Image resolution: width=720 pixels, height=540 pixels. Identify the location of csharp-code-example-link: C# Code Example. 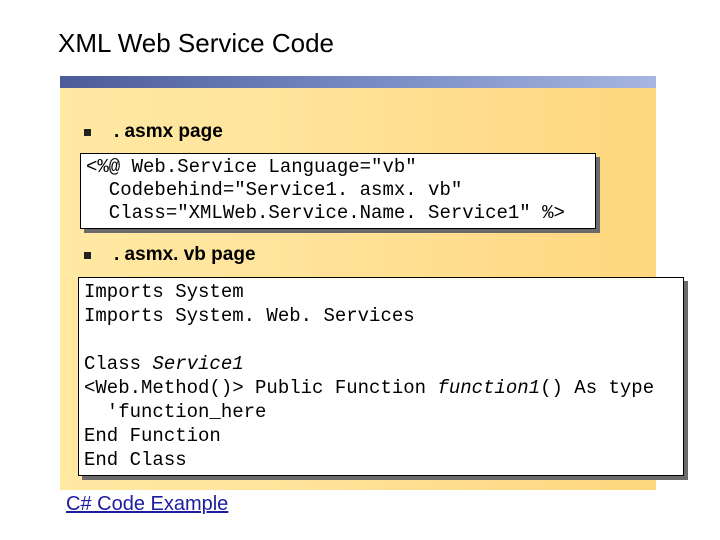
(147, 504).